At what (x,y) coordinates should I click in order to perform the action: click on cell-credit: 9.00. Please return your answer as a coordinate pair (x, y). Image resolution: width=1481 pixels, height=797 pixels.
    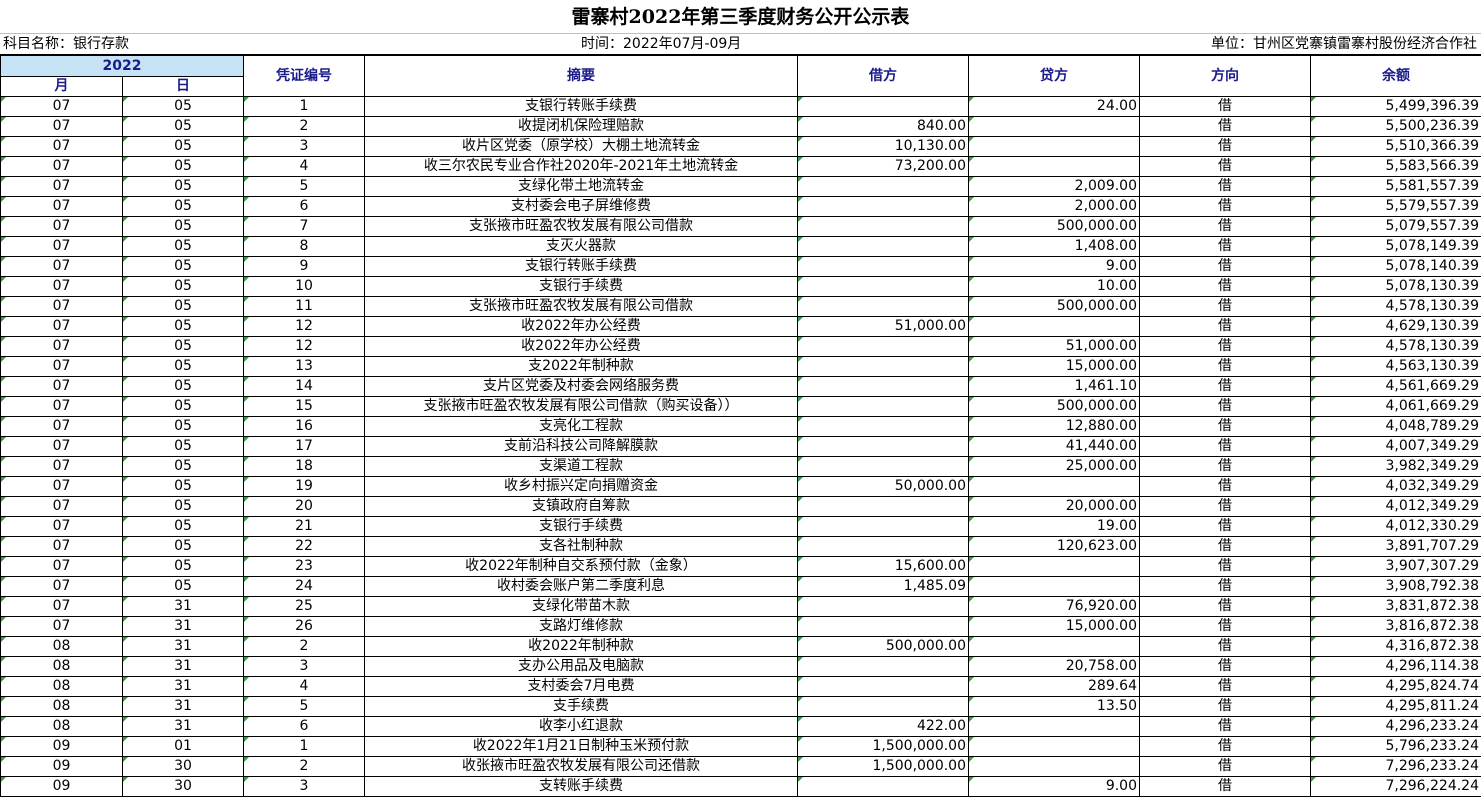
    Looking at the image, I should click on (1054, 786).